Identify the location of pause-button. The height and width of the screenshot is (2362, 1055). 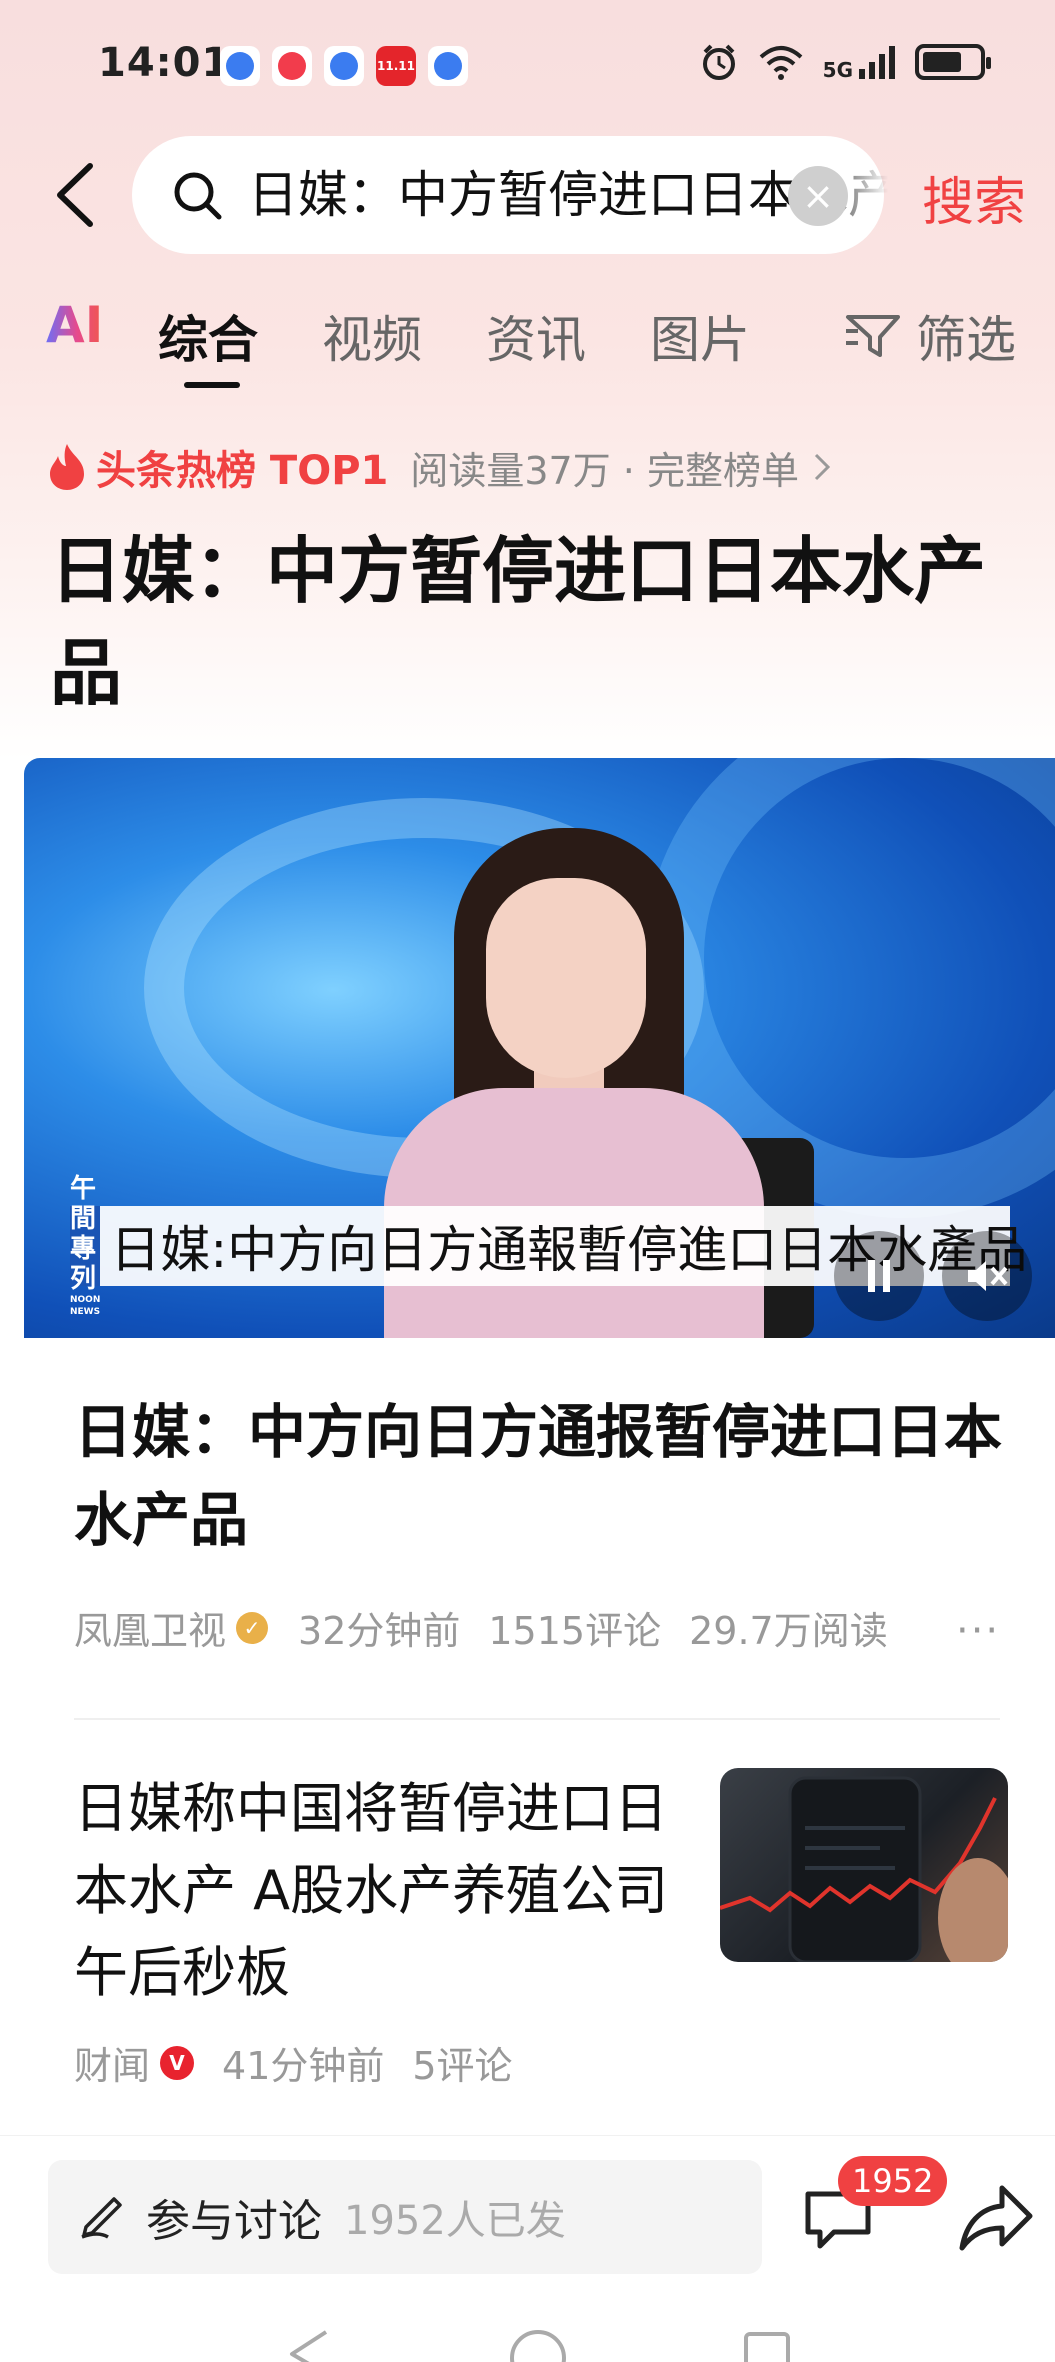
(879, 1276).